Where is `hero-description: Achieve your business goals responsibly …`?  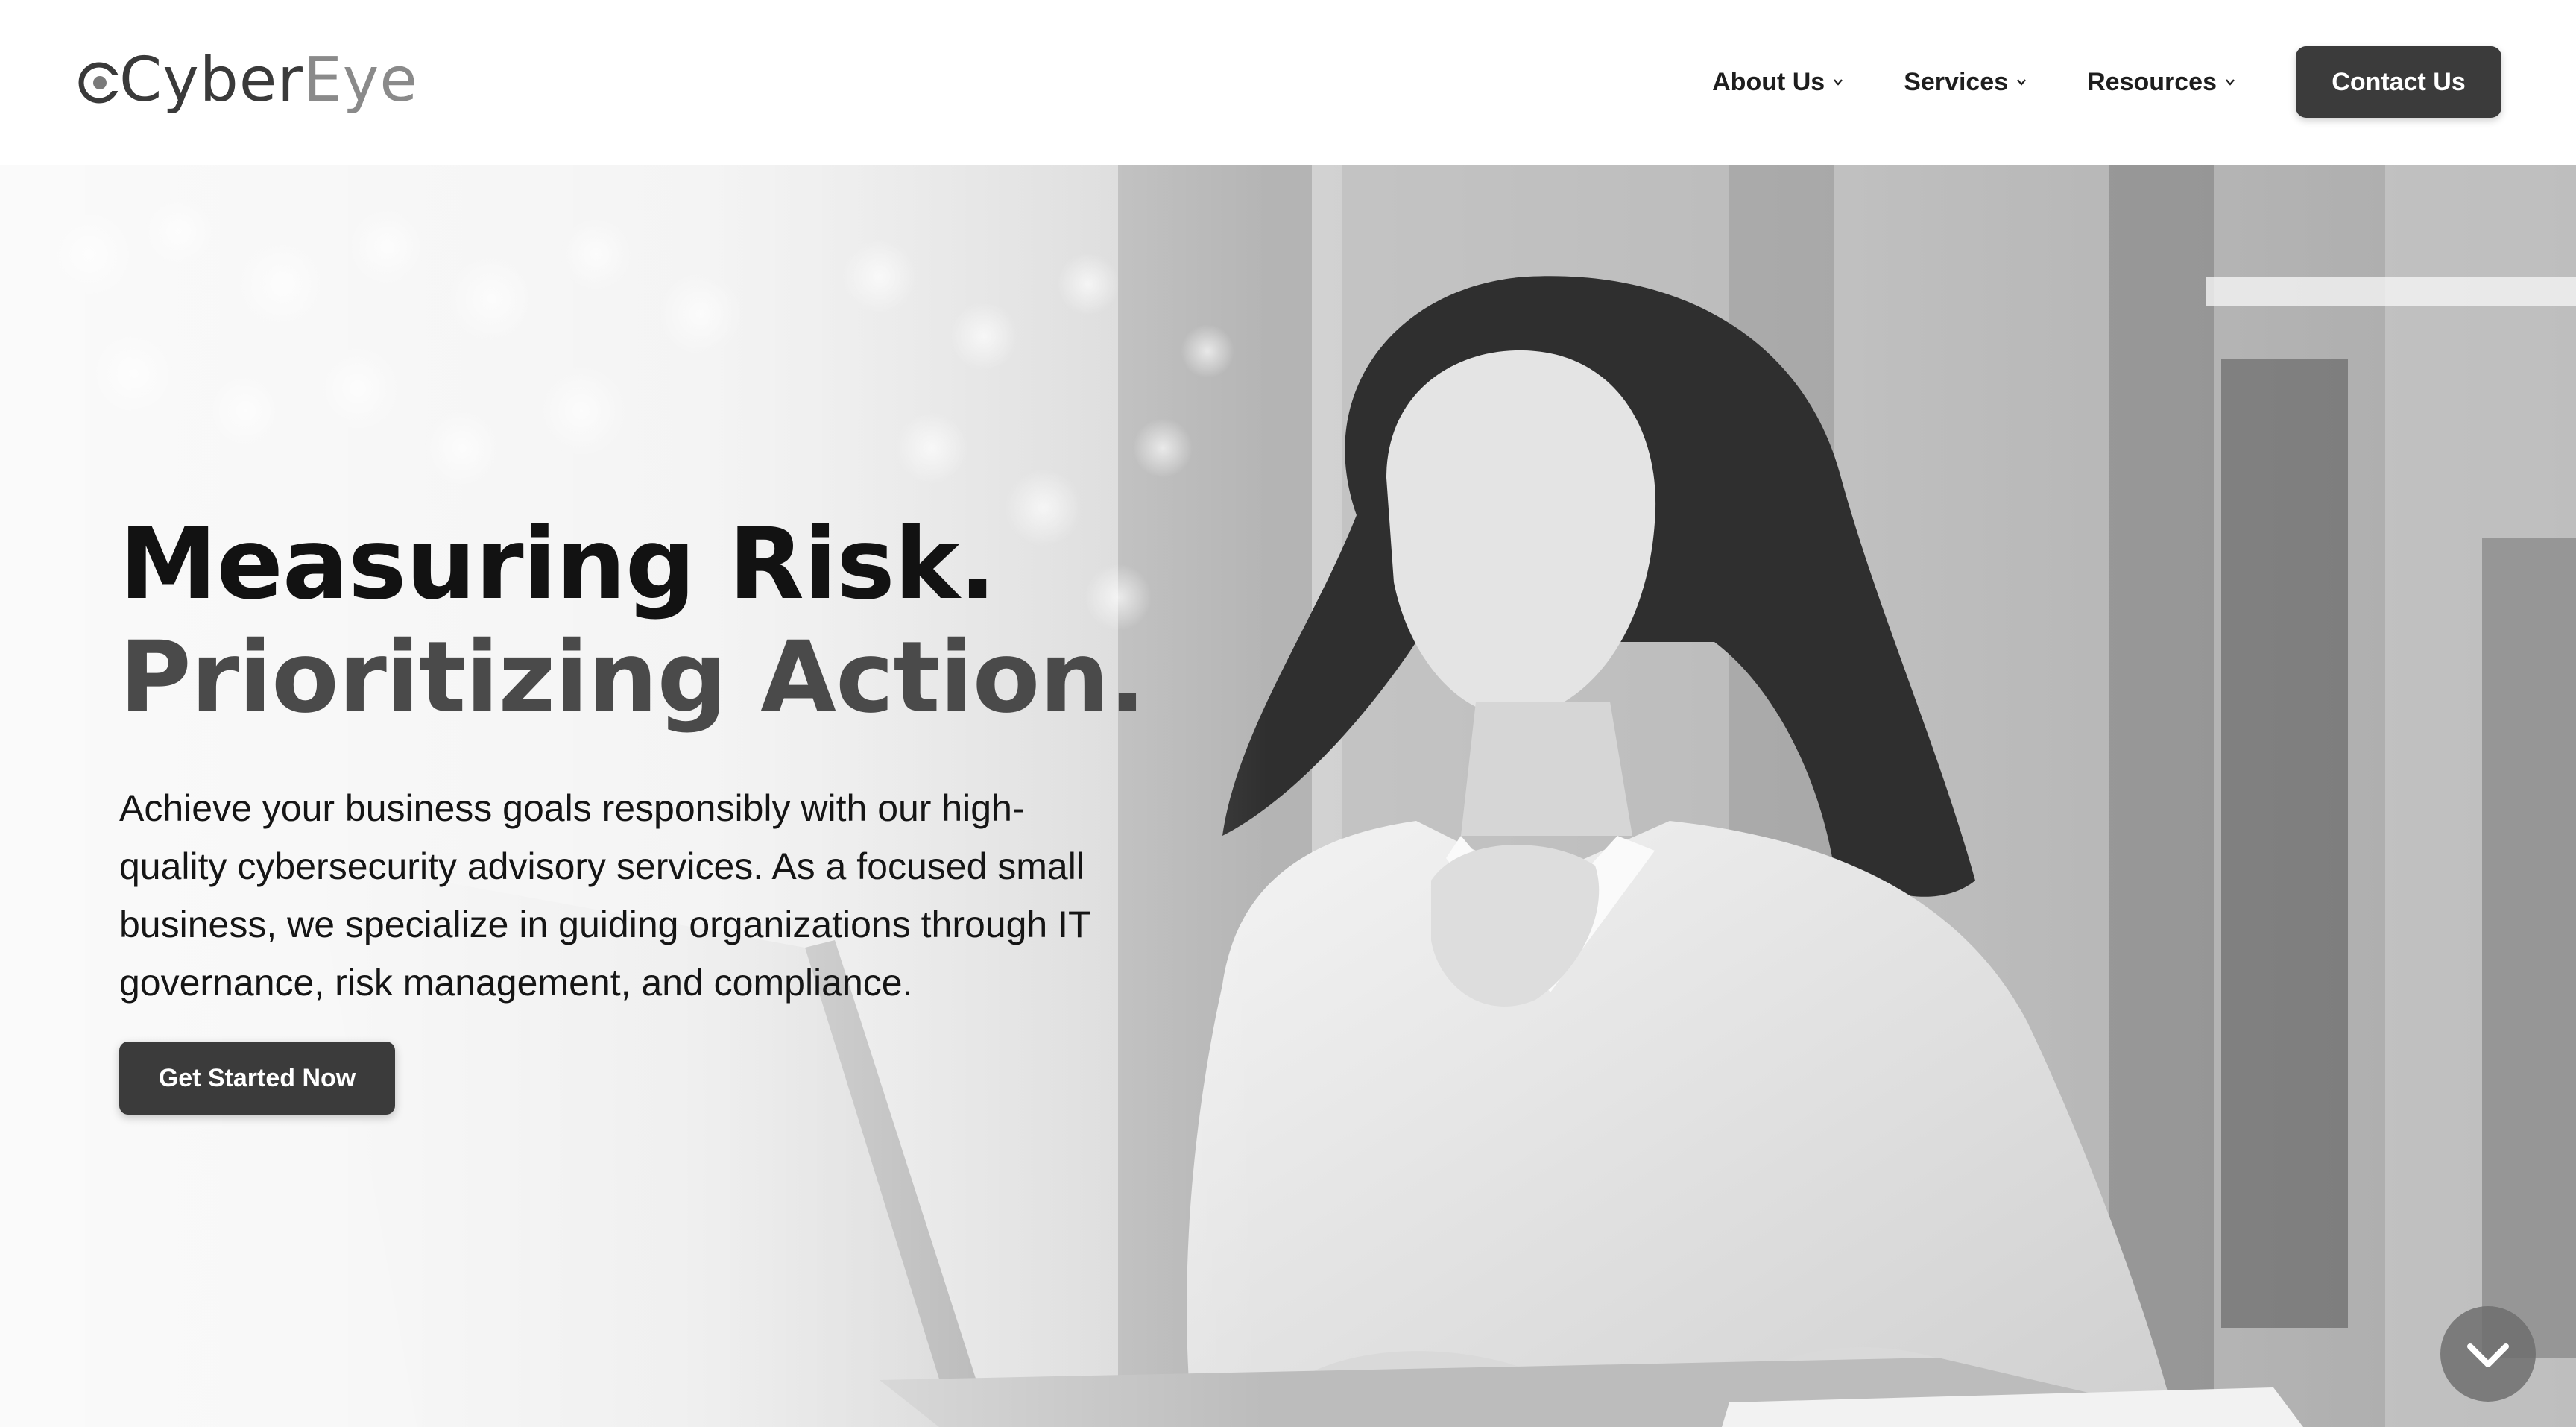 hero-description: Achieve your business goals responsibly … is located at coordinates (604, 896).